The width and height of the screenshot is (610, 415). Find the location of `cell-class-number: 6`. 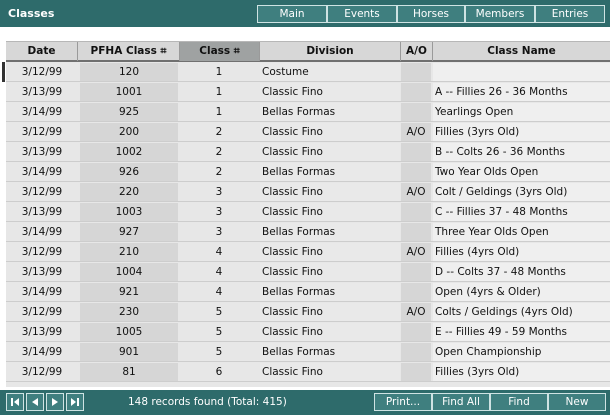

cell-class-number: 6 is located at coordinates (219, 372).